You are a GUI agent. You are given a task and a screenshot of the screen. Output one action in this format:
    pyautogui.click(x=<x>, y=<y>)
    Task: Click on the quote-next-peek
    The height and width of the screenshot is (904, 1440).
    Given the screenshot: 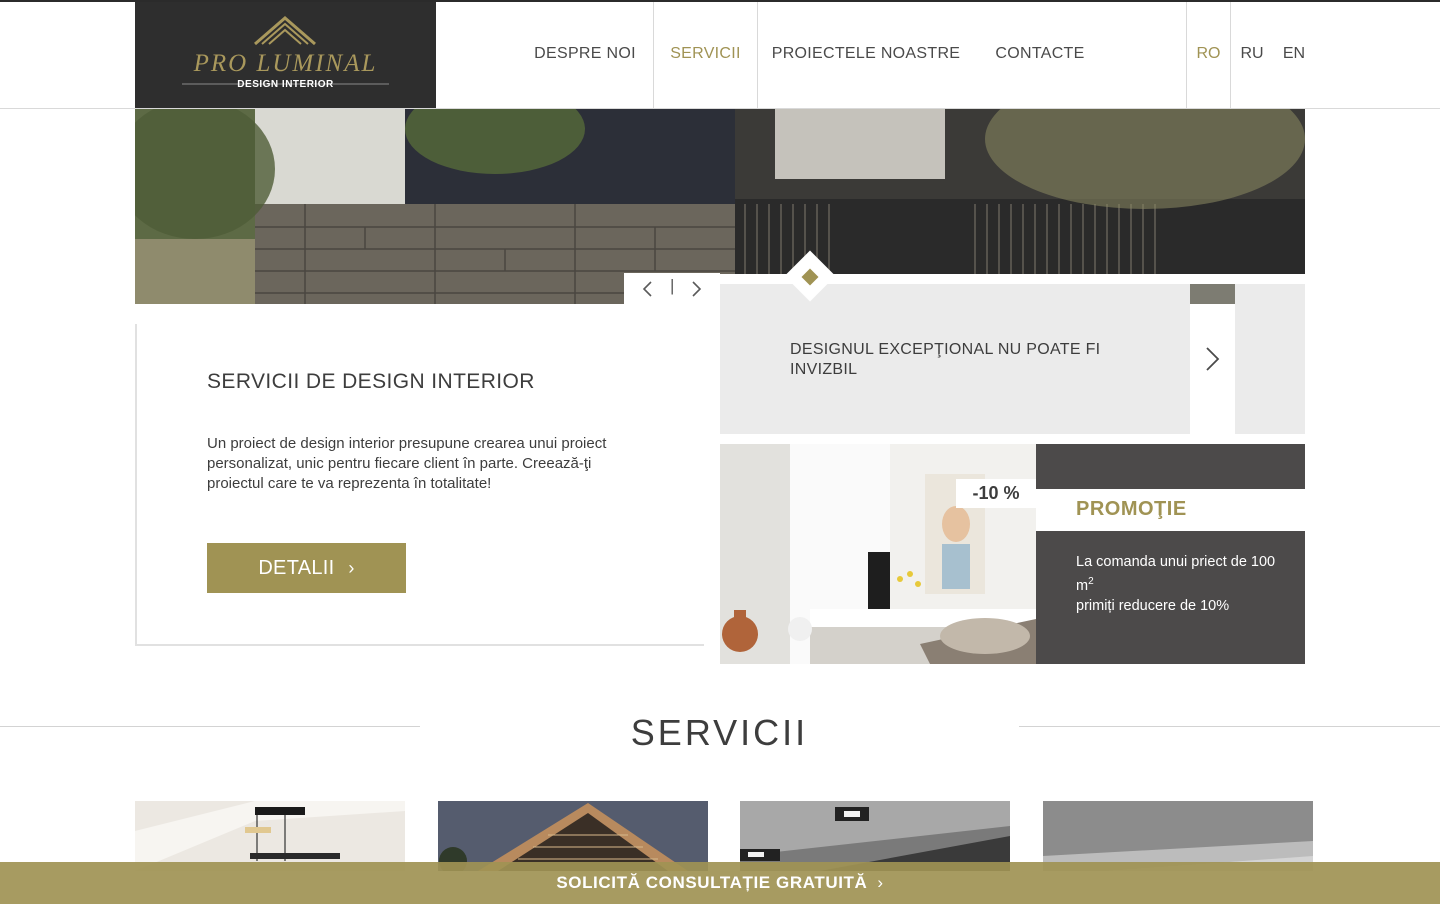 What is the action you would take?
    pyautogui.click(x=1270, y=359)
    